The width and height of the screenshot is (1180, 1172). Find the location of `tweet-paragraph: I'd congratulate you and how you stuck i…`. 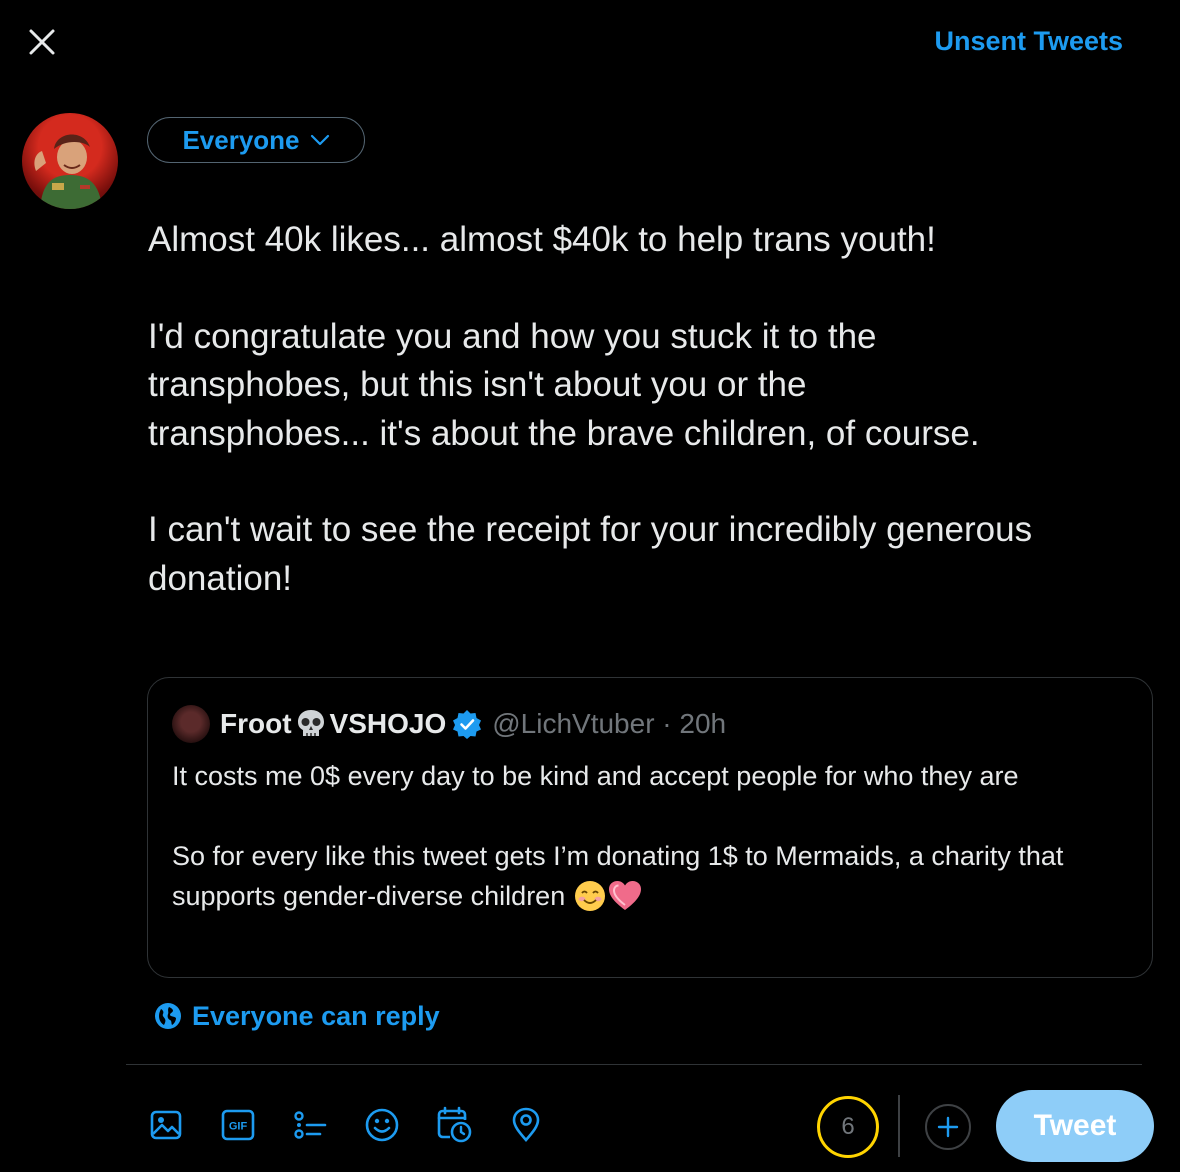

tweet-paragraph: I'd congratulate you and how you stuck i… is located at coordinates (564, 384).